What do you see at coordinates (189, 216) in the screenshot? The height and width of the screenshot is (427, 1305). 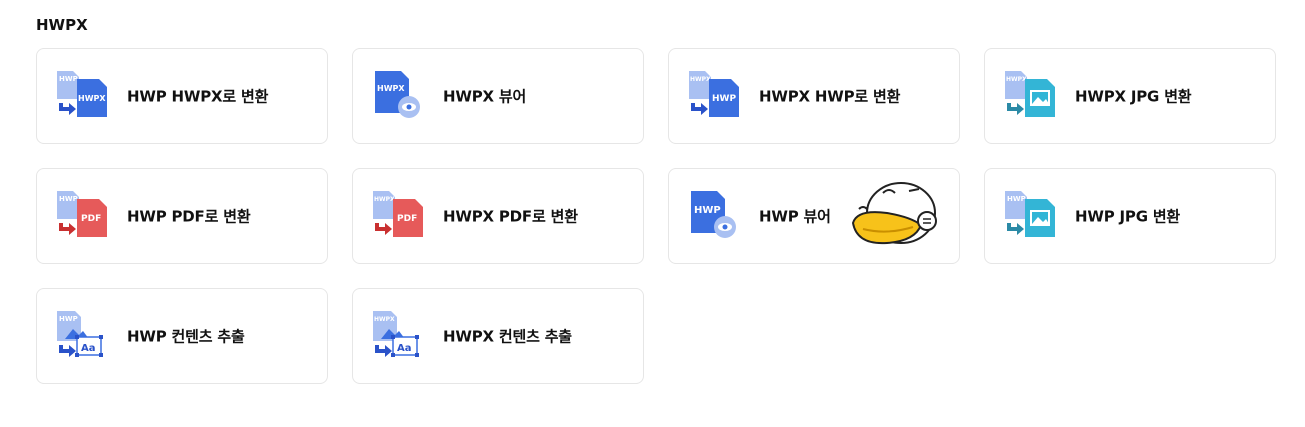 I see `tool-label: HWP PDF로 변환` at bounding box center [189, 216].